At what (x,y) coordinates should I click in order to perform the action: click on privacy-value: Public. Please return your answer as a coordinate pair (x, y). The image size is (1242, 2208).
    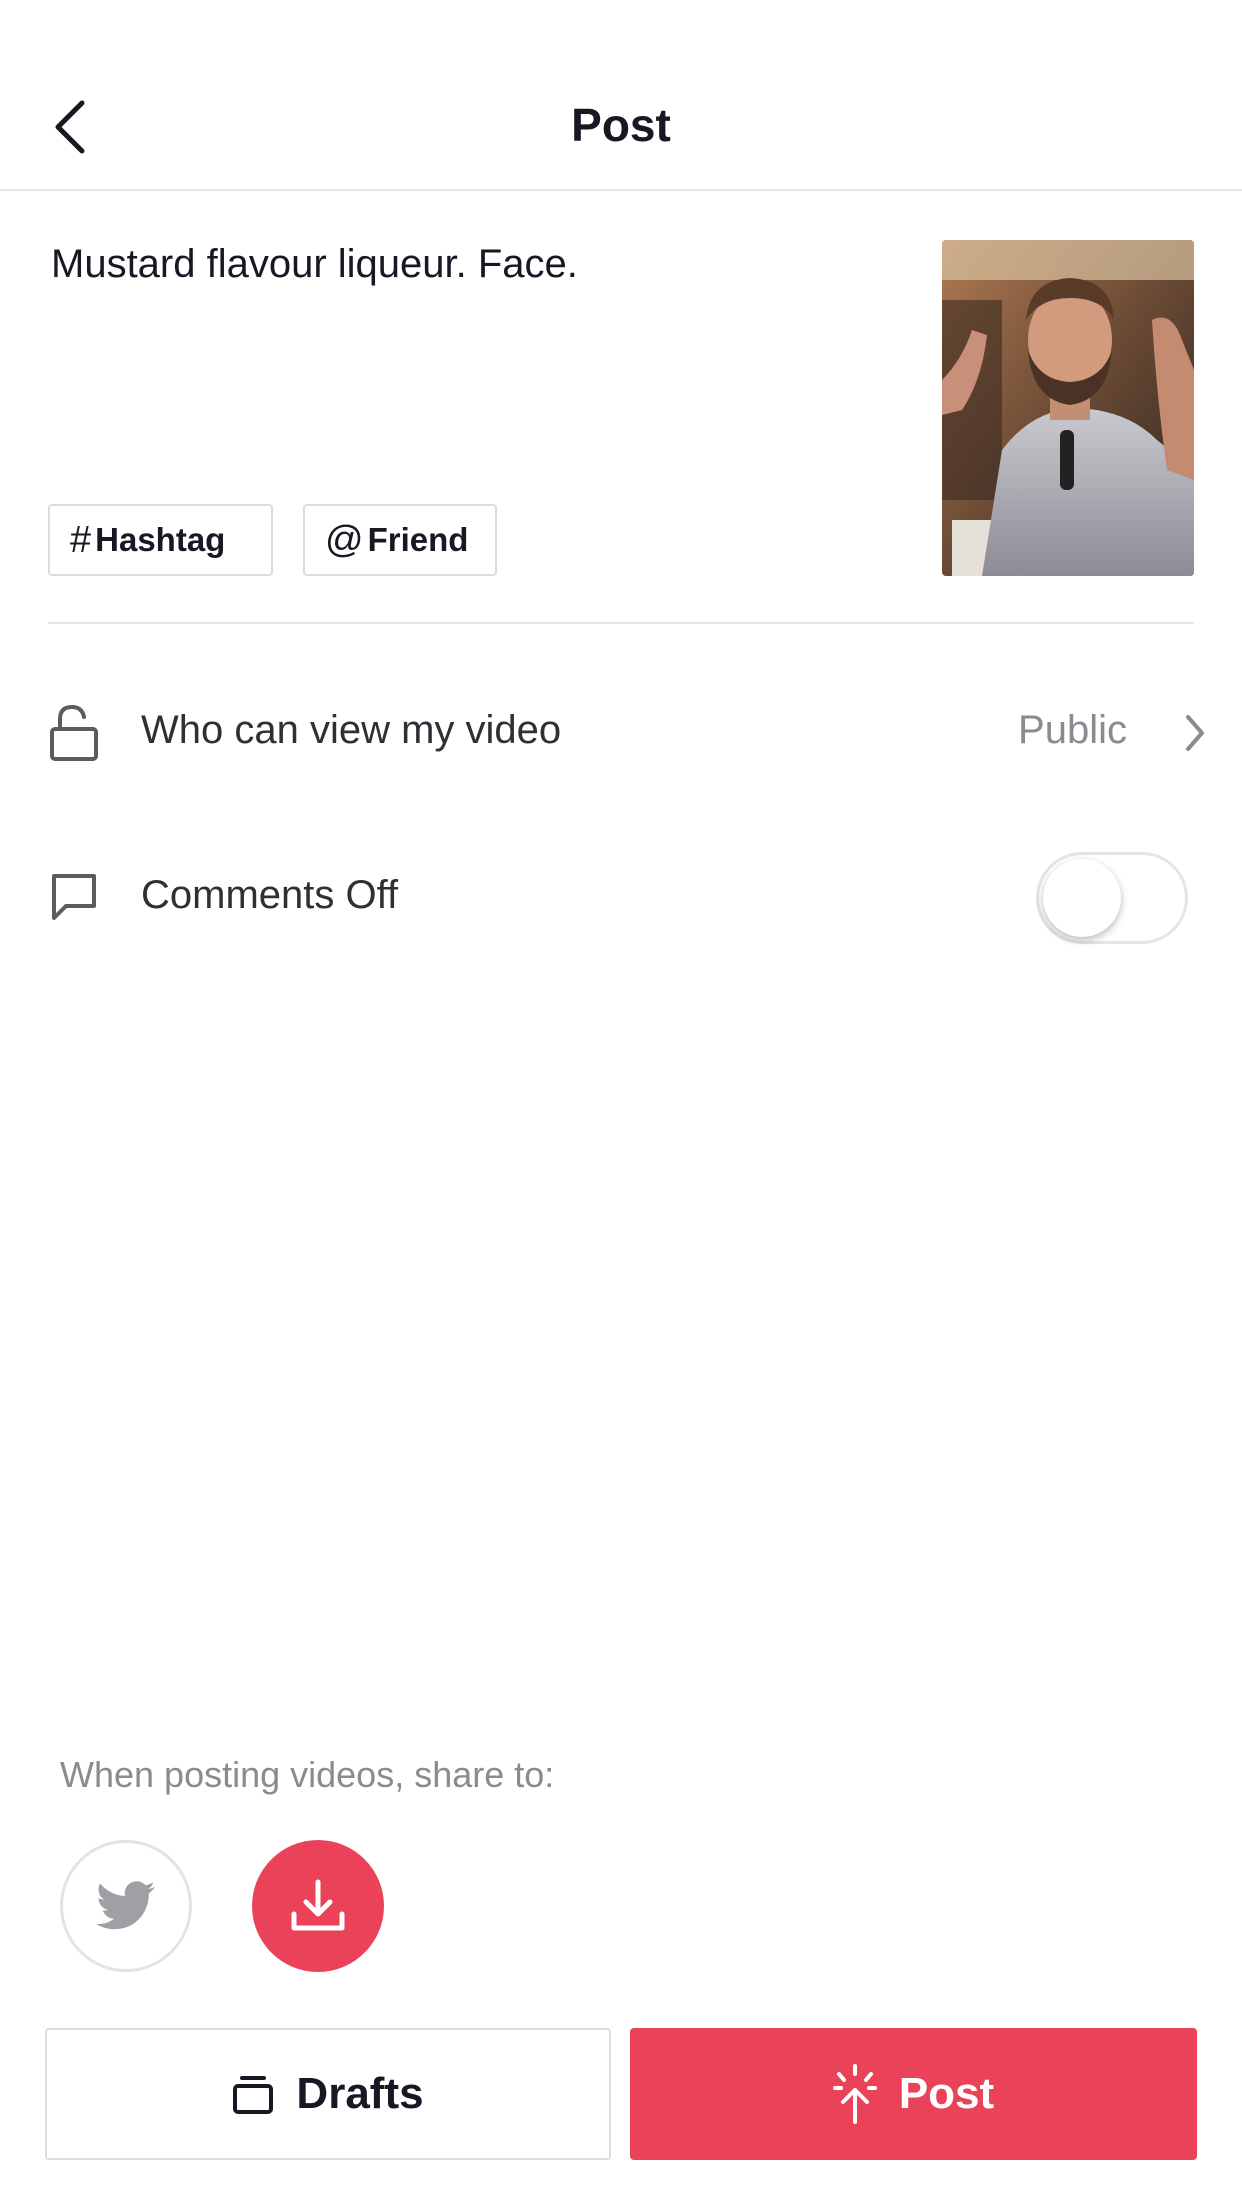
    Looking at the image, I should click on (1072, 730).